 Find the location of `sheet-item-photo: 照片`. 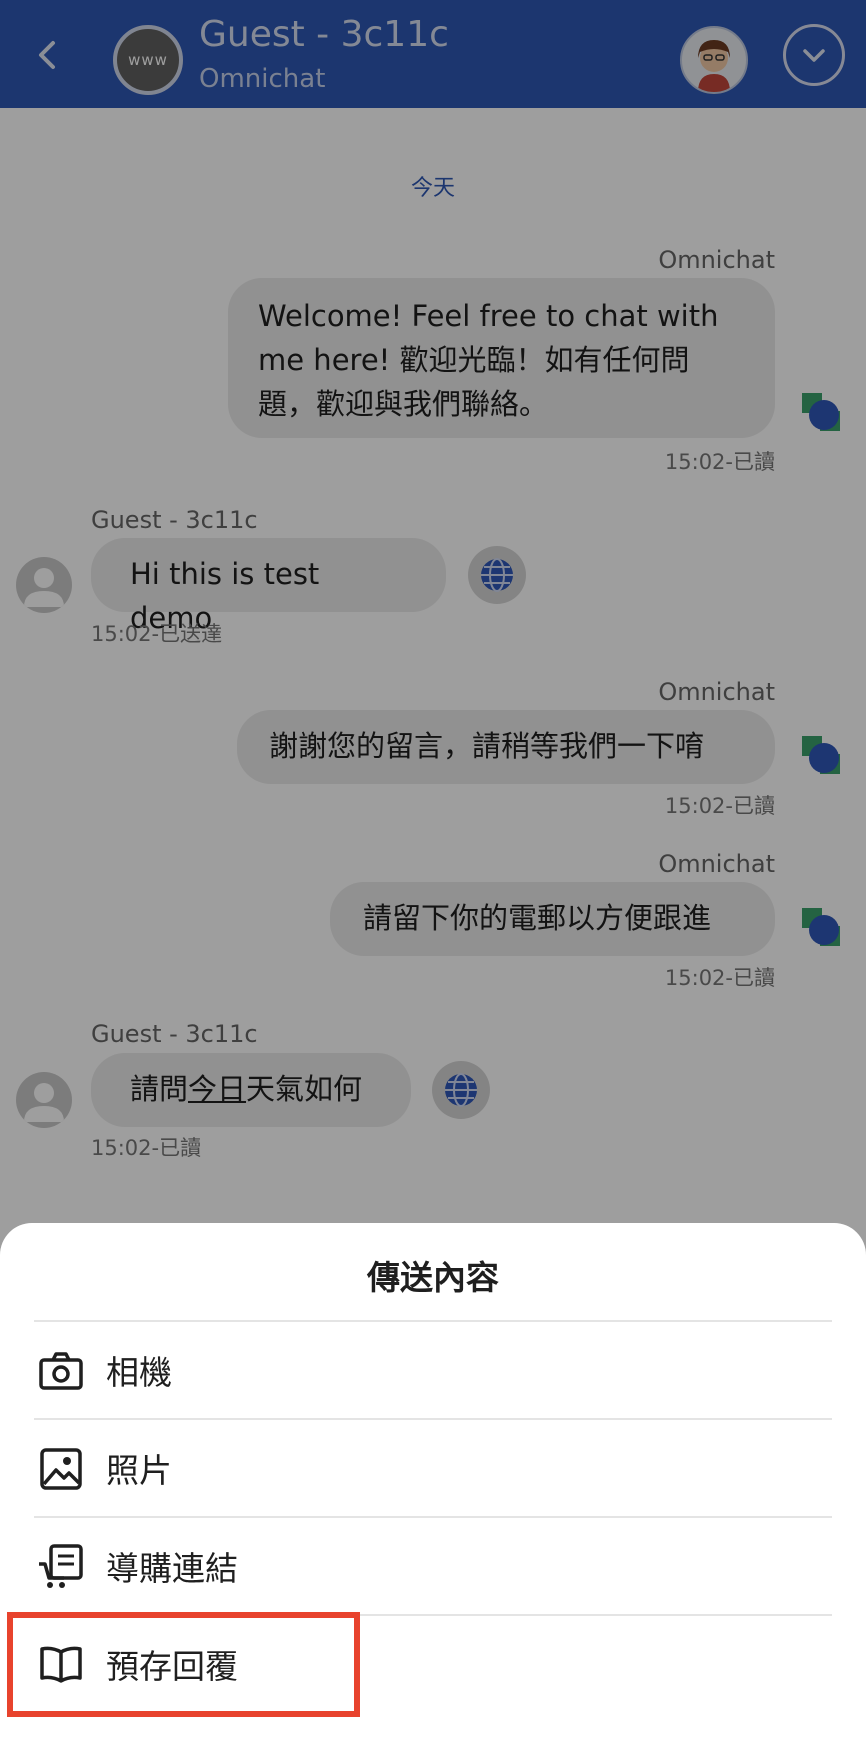

sheet-item-photo: 照片 is located at coordinates (433, 1468).